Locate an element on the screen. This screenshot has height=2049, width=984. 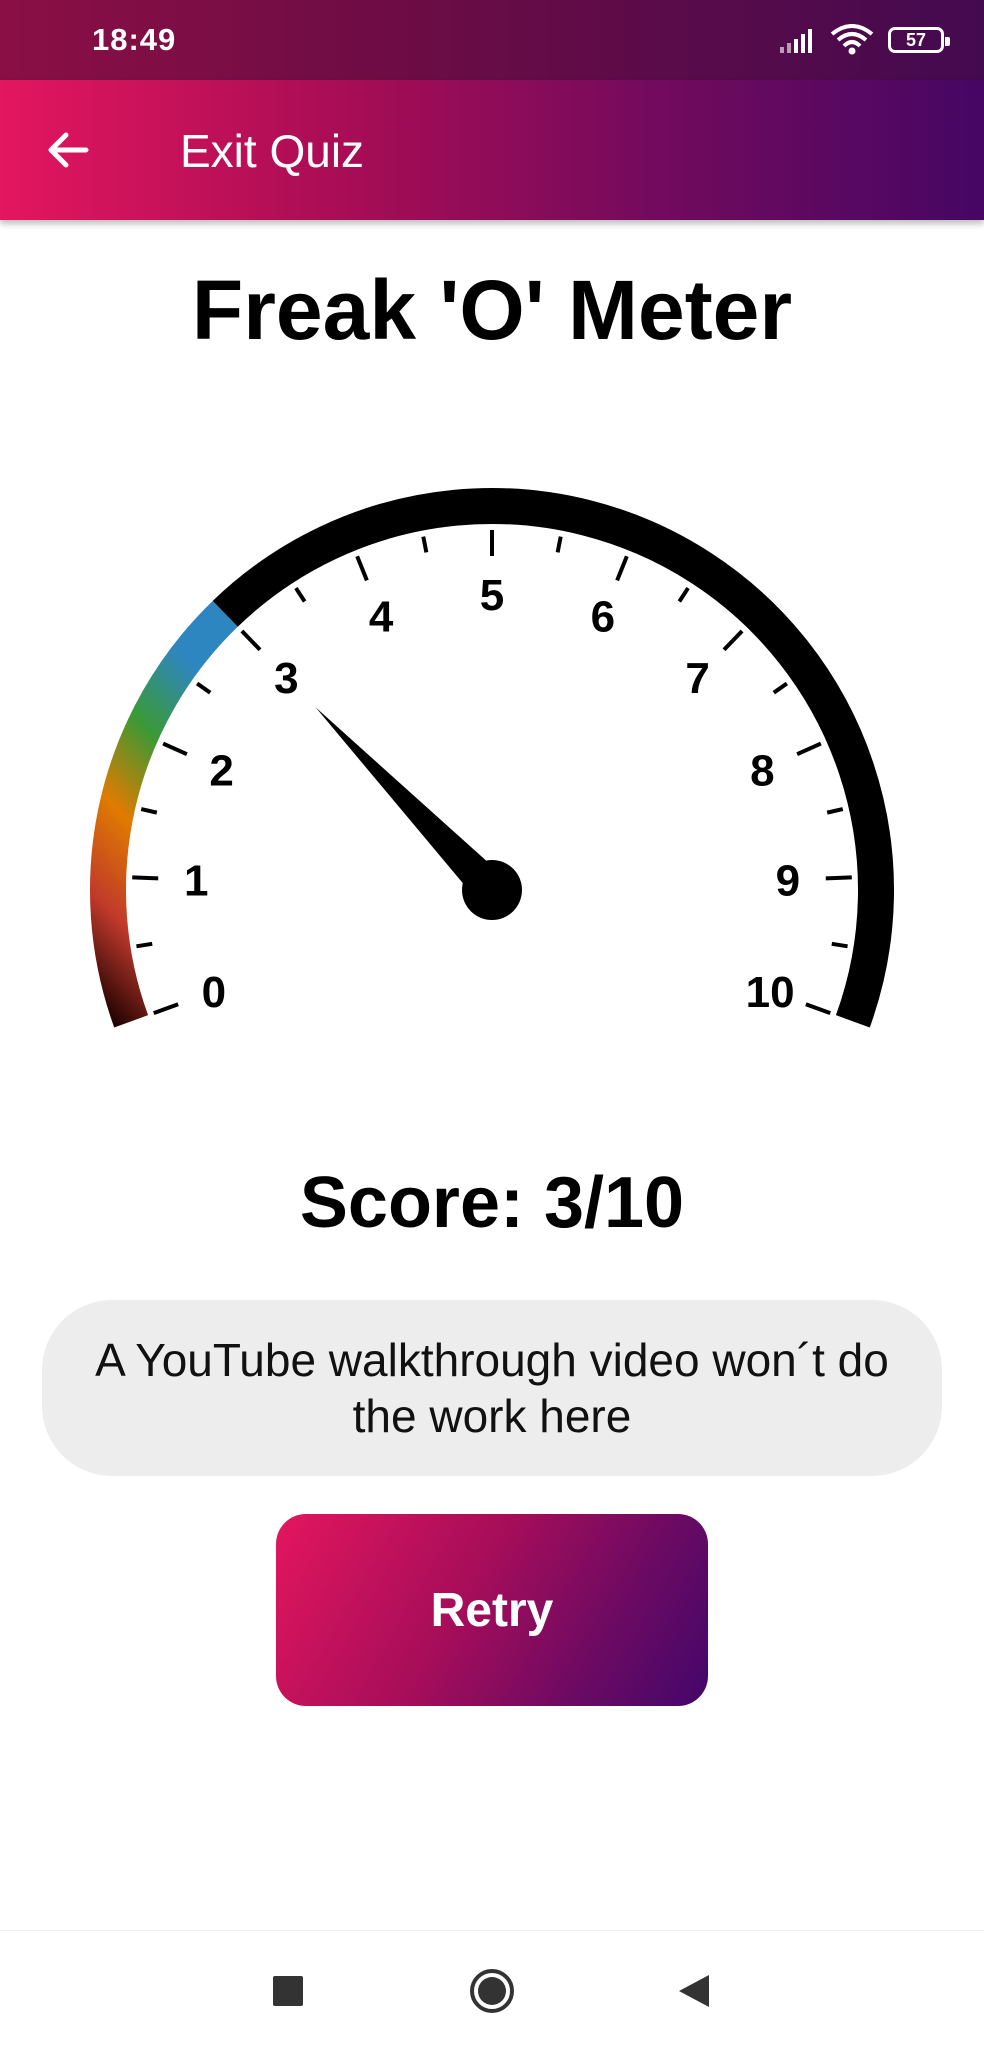
gauge-tick-label: 0 is located at coordinates (214, 992).